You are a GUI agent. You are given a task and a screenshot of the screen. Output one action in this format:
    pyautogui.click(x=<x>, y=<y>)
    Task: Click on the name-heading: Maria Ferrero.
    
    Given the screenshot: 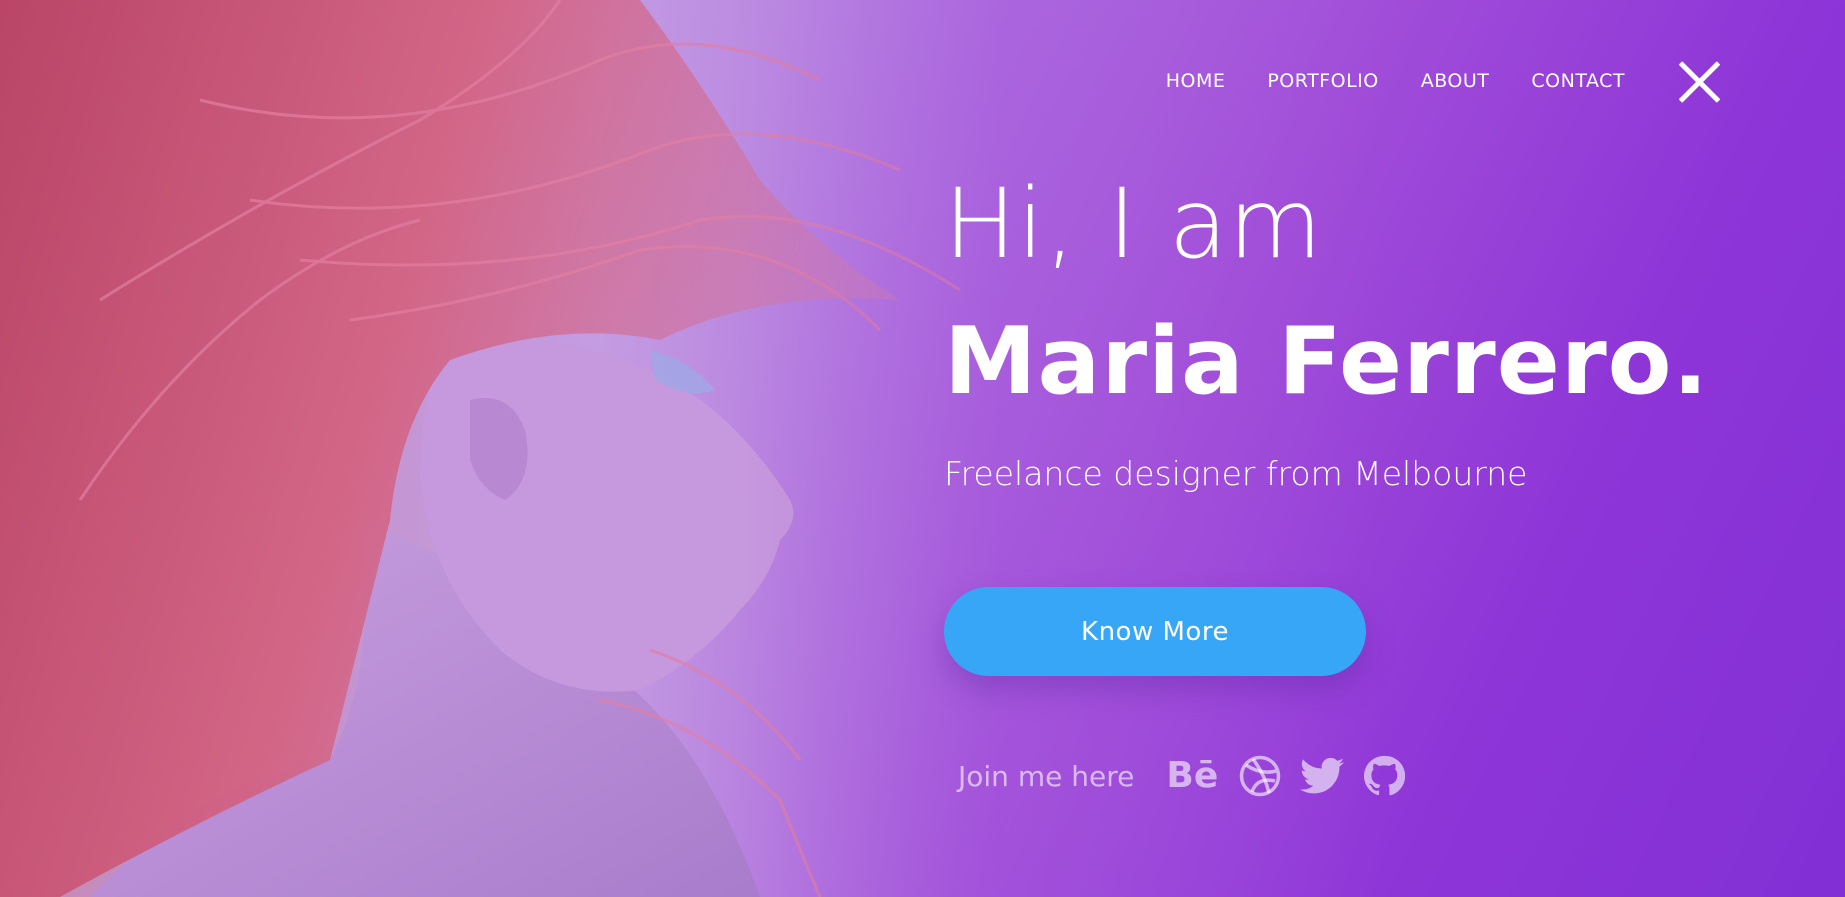 What is the action you would take?
    pyautogui.click(x=1326, y=361)
    